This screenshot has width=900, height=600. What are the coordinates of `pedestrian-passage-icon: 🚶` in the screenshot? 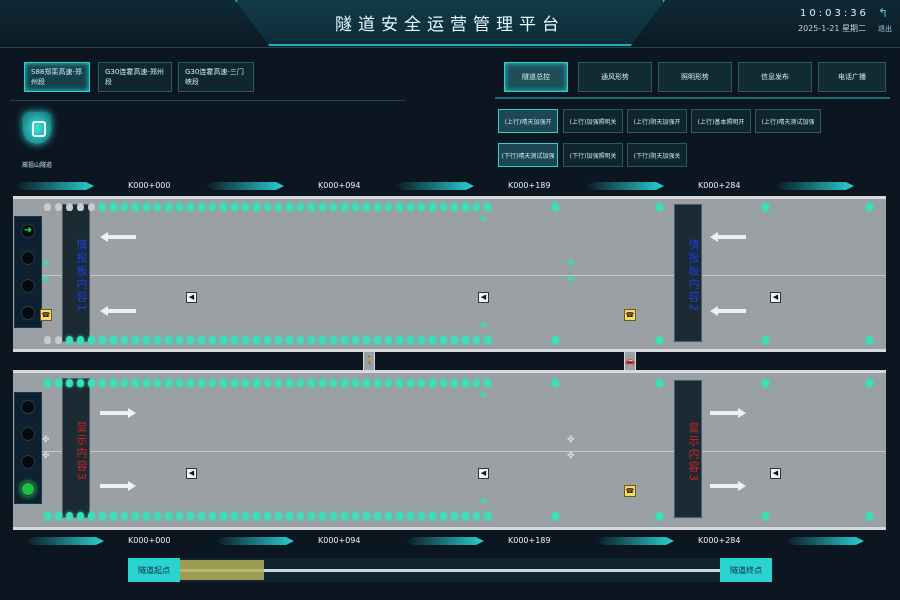 It's located at (369, 361).